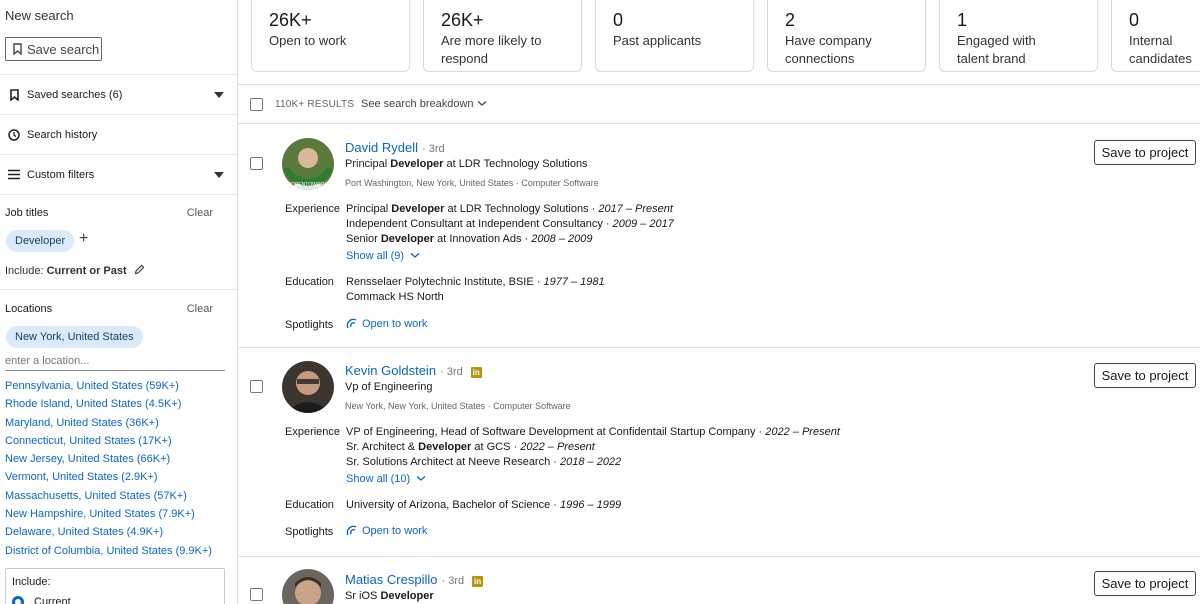 Image resolution: width=1200 pixels, height=604 pixels. I want to click on pencil-icon, so click(139, 269).